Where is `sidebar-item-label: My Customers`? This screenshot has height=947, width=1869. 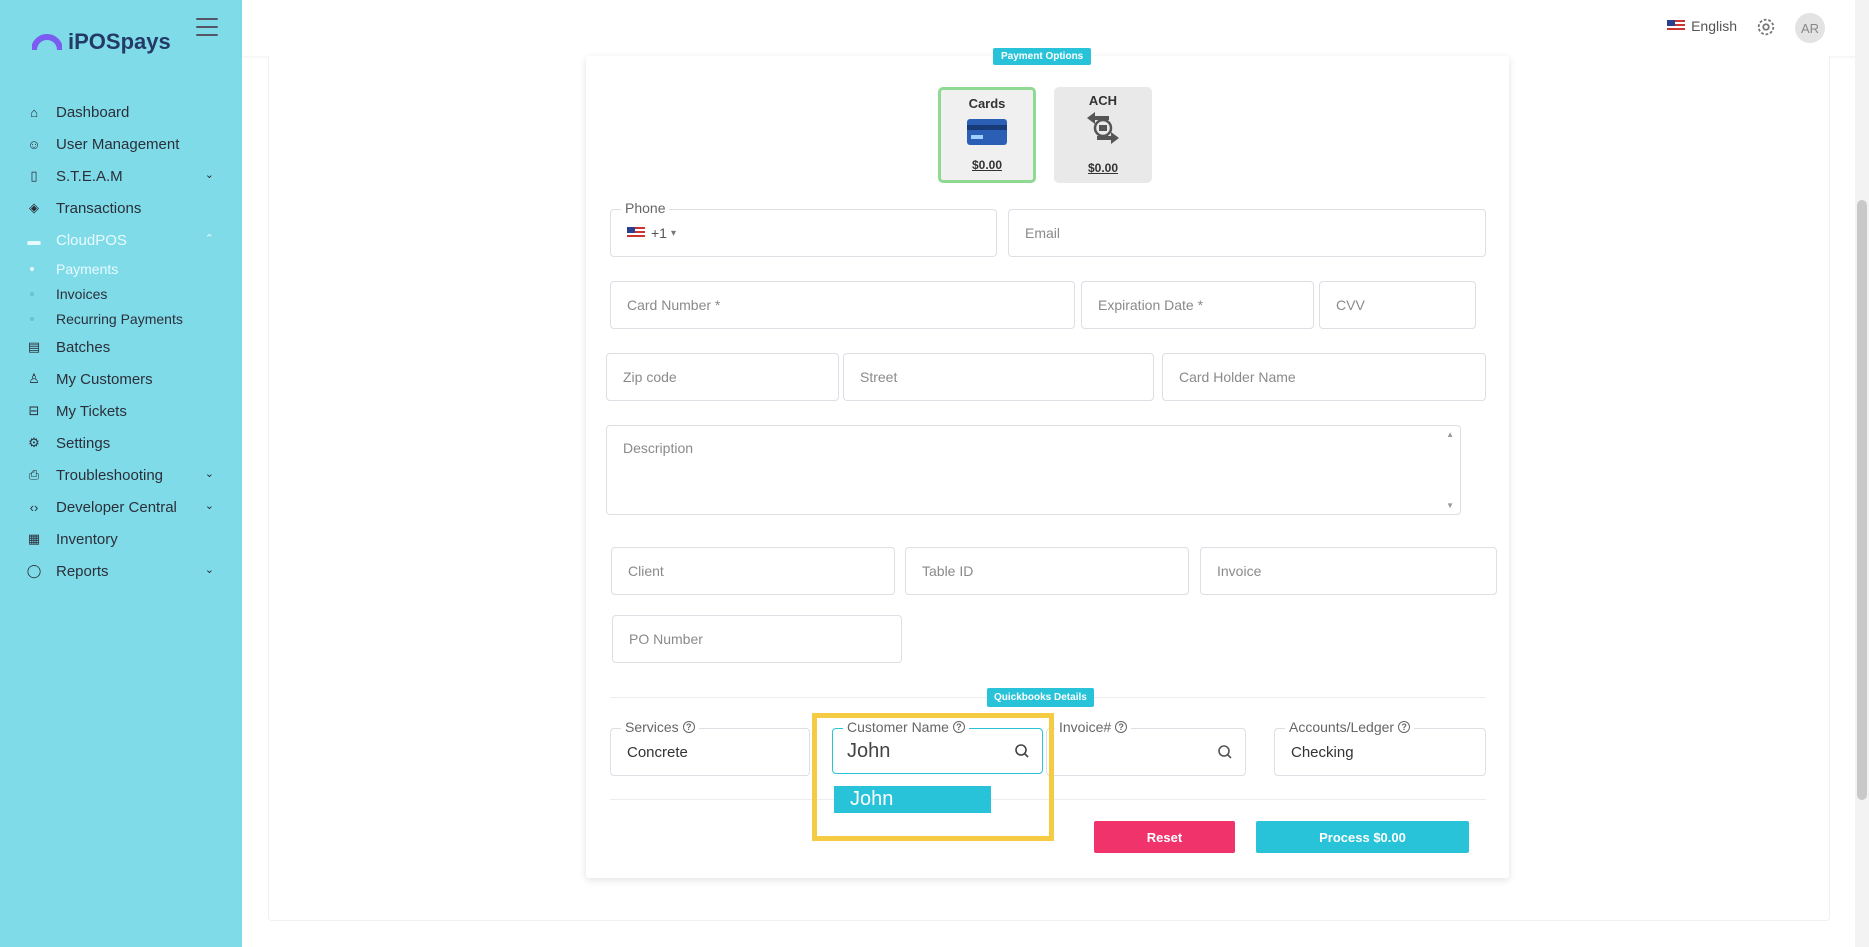
sidebar-item-label: My Customers is located at coordinates (104, 379).